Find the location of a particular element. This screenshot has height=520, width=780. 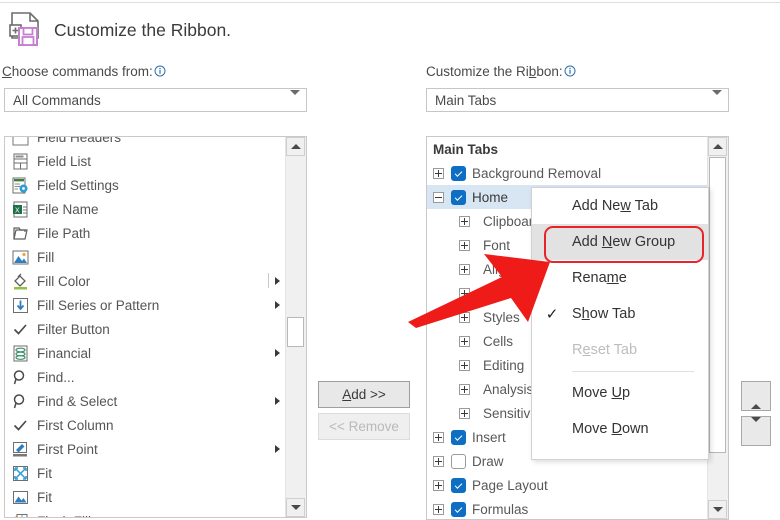

ribbon-tree-scrollbar is located at coordinates (717, 328).